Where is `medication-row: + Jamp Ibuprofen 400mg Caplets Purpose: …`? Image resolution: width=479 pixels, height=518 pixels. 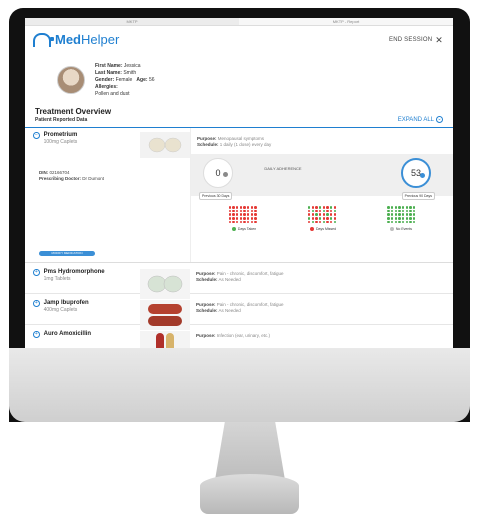 medication-row: + Jamp Ibuprofen 400mg Caplets Purpose: … is located at coordinates (239, 312).